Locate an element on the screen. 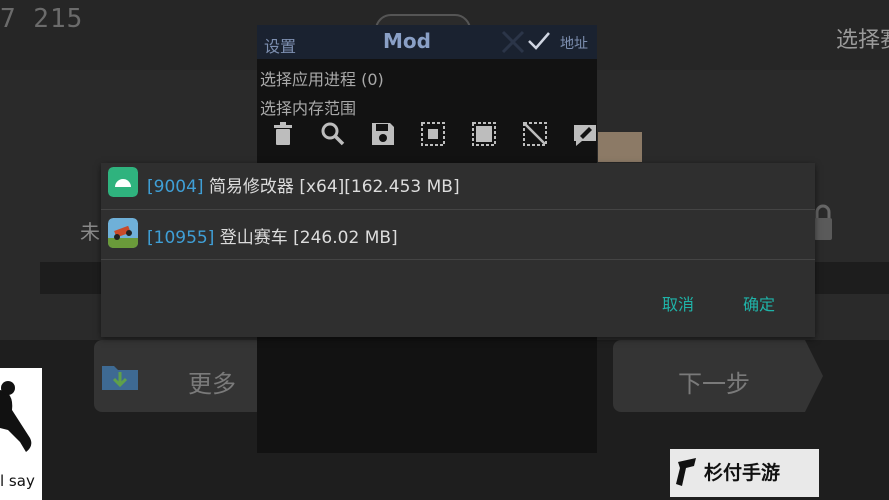  crate-decoration is located at coordinates (620, 147).